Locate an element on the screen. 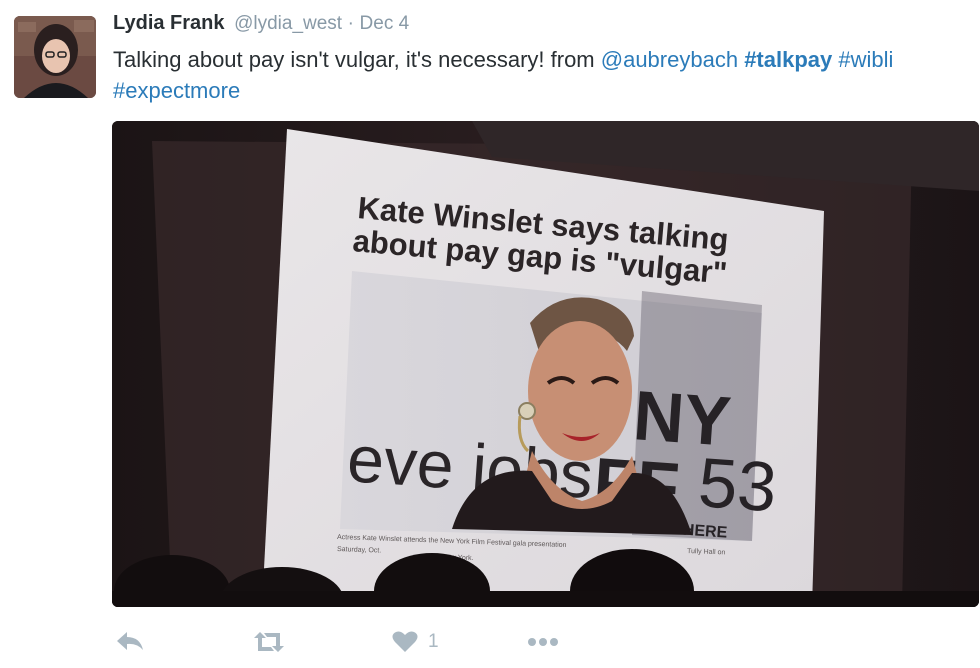 The image size is (980, 668). reply-button is located at coordinates (130, 642).